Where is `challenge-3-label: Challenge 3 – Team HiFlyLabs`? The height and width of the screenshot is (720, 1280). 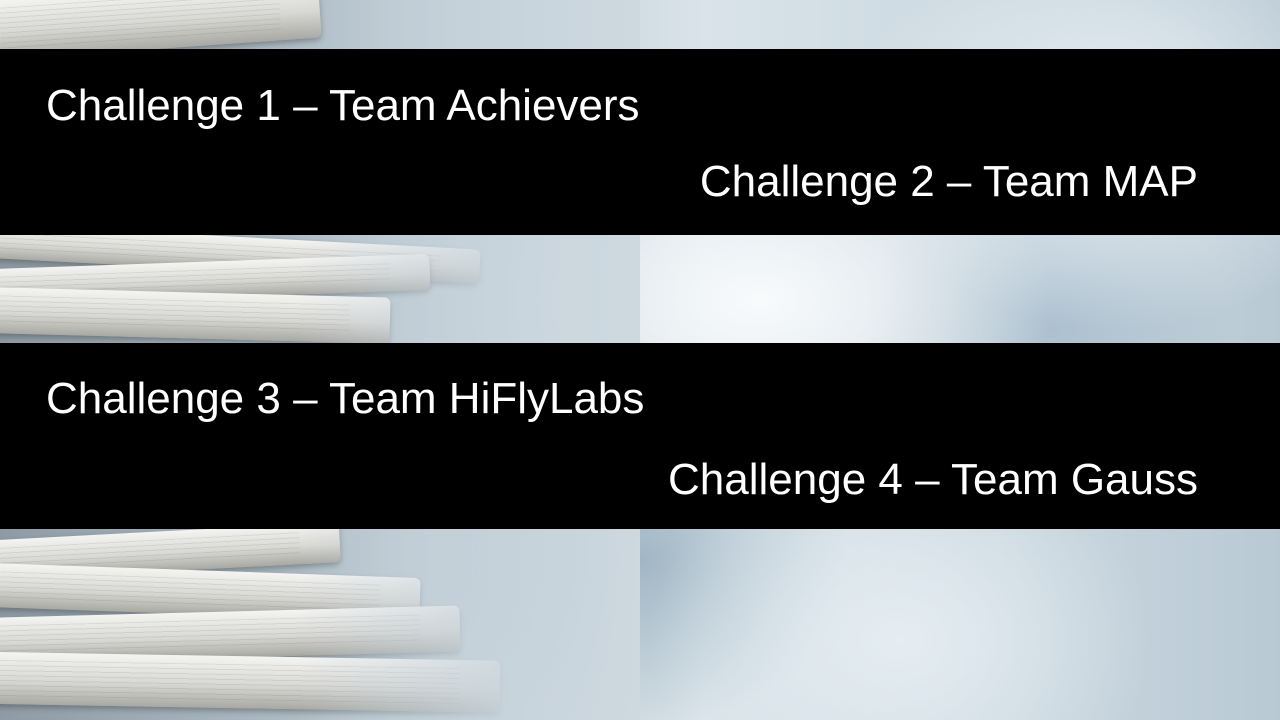
challenge-3-label: Challenge 3 – Team HiFlyLabs is located at coordinates (345, 398).